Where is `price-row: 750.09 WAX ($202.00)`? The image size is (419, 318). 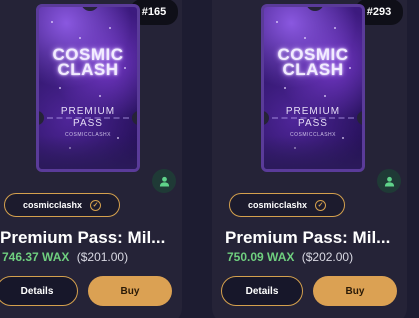 price-row: 750.09 WAX ($202.00) is located at coordinates (290, 257).